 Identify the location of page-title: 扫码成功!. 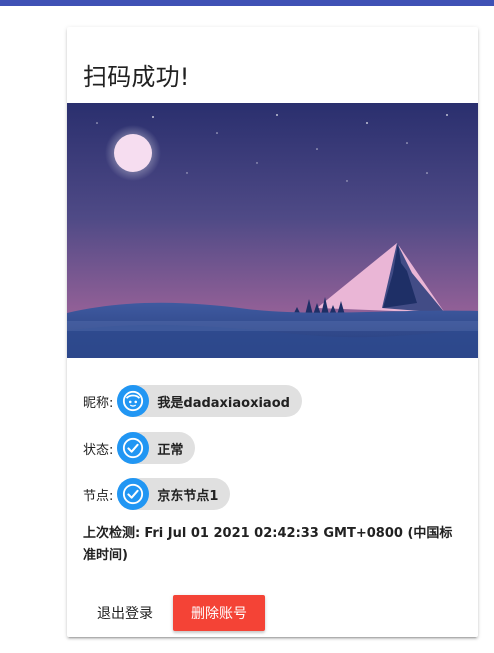
(136, 77).